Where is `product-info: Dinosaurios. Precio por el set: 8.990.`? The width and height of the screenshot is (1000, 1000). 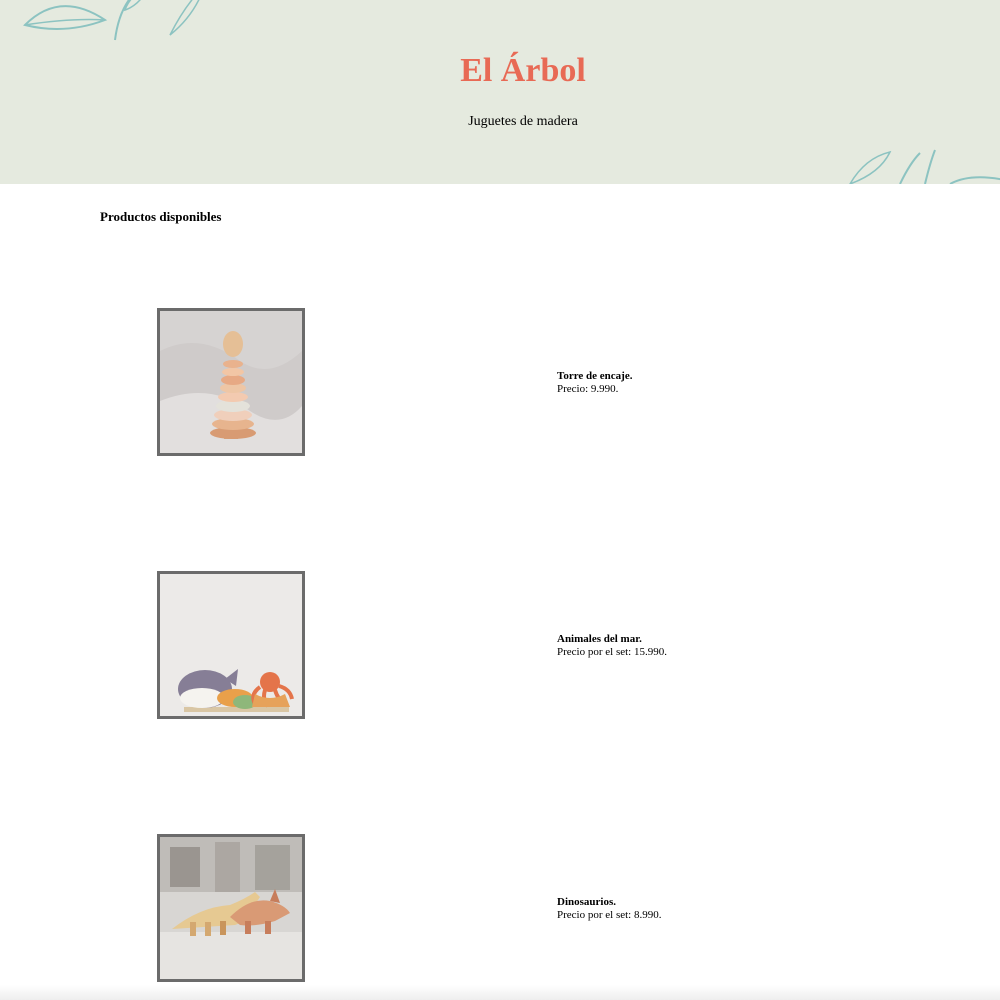
product-info: Dinosaurios. Precio por el set: 8.990. is located at coordinates (609, 909).